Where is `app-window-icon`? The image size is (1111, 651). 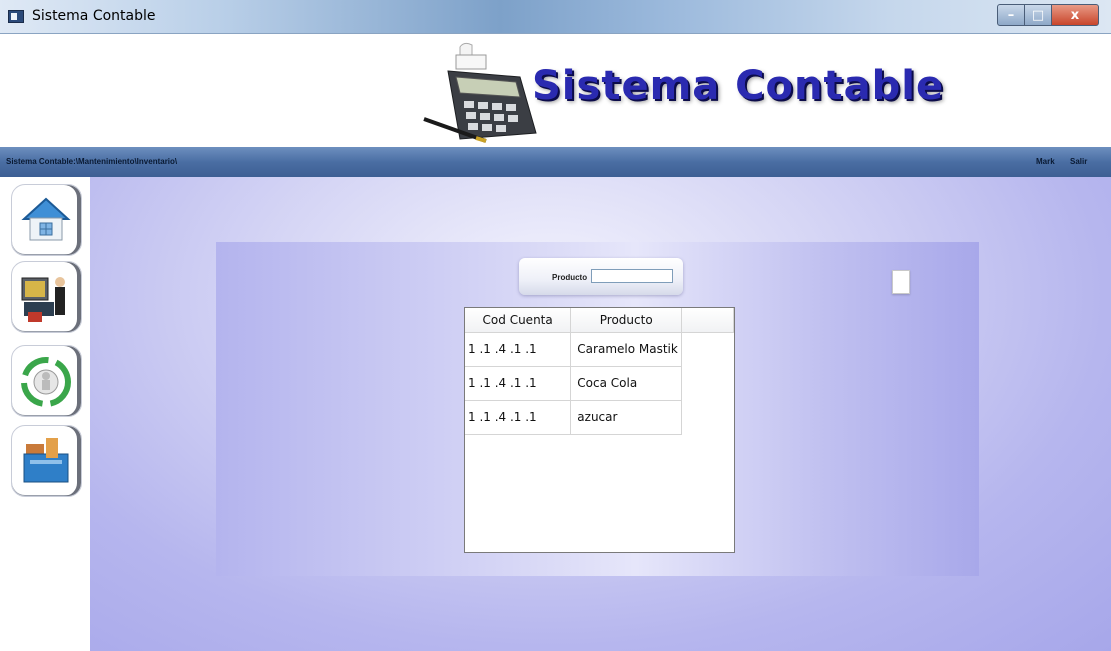
app-window-icon is located at coordinates (16, 16).